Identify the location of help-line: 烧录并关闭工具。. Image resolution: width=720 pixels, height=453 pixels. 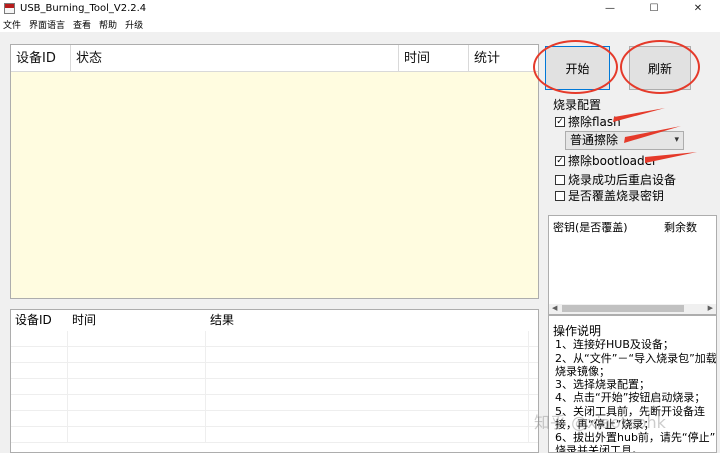
(599, 448).